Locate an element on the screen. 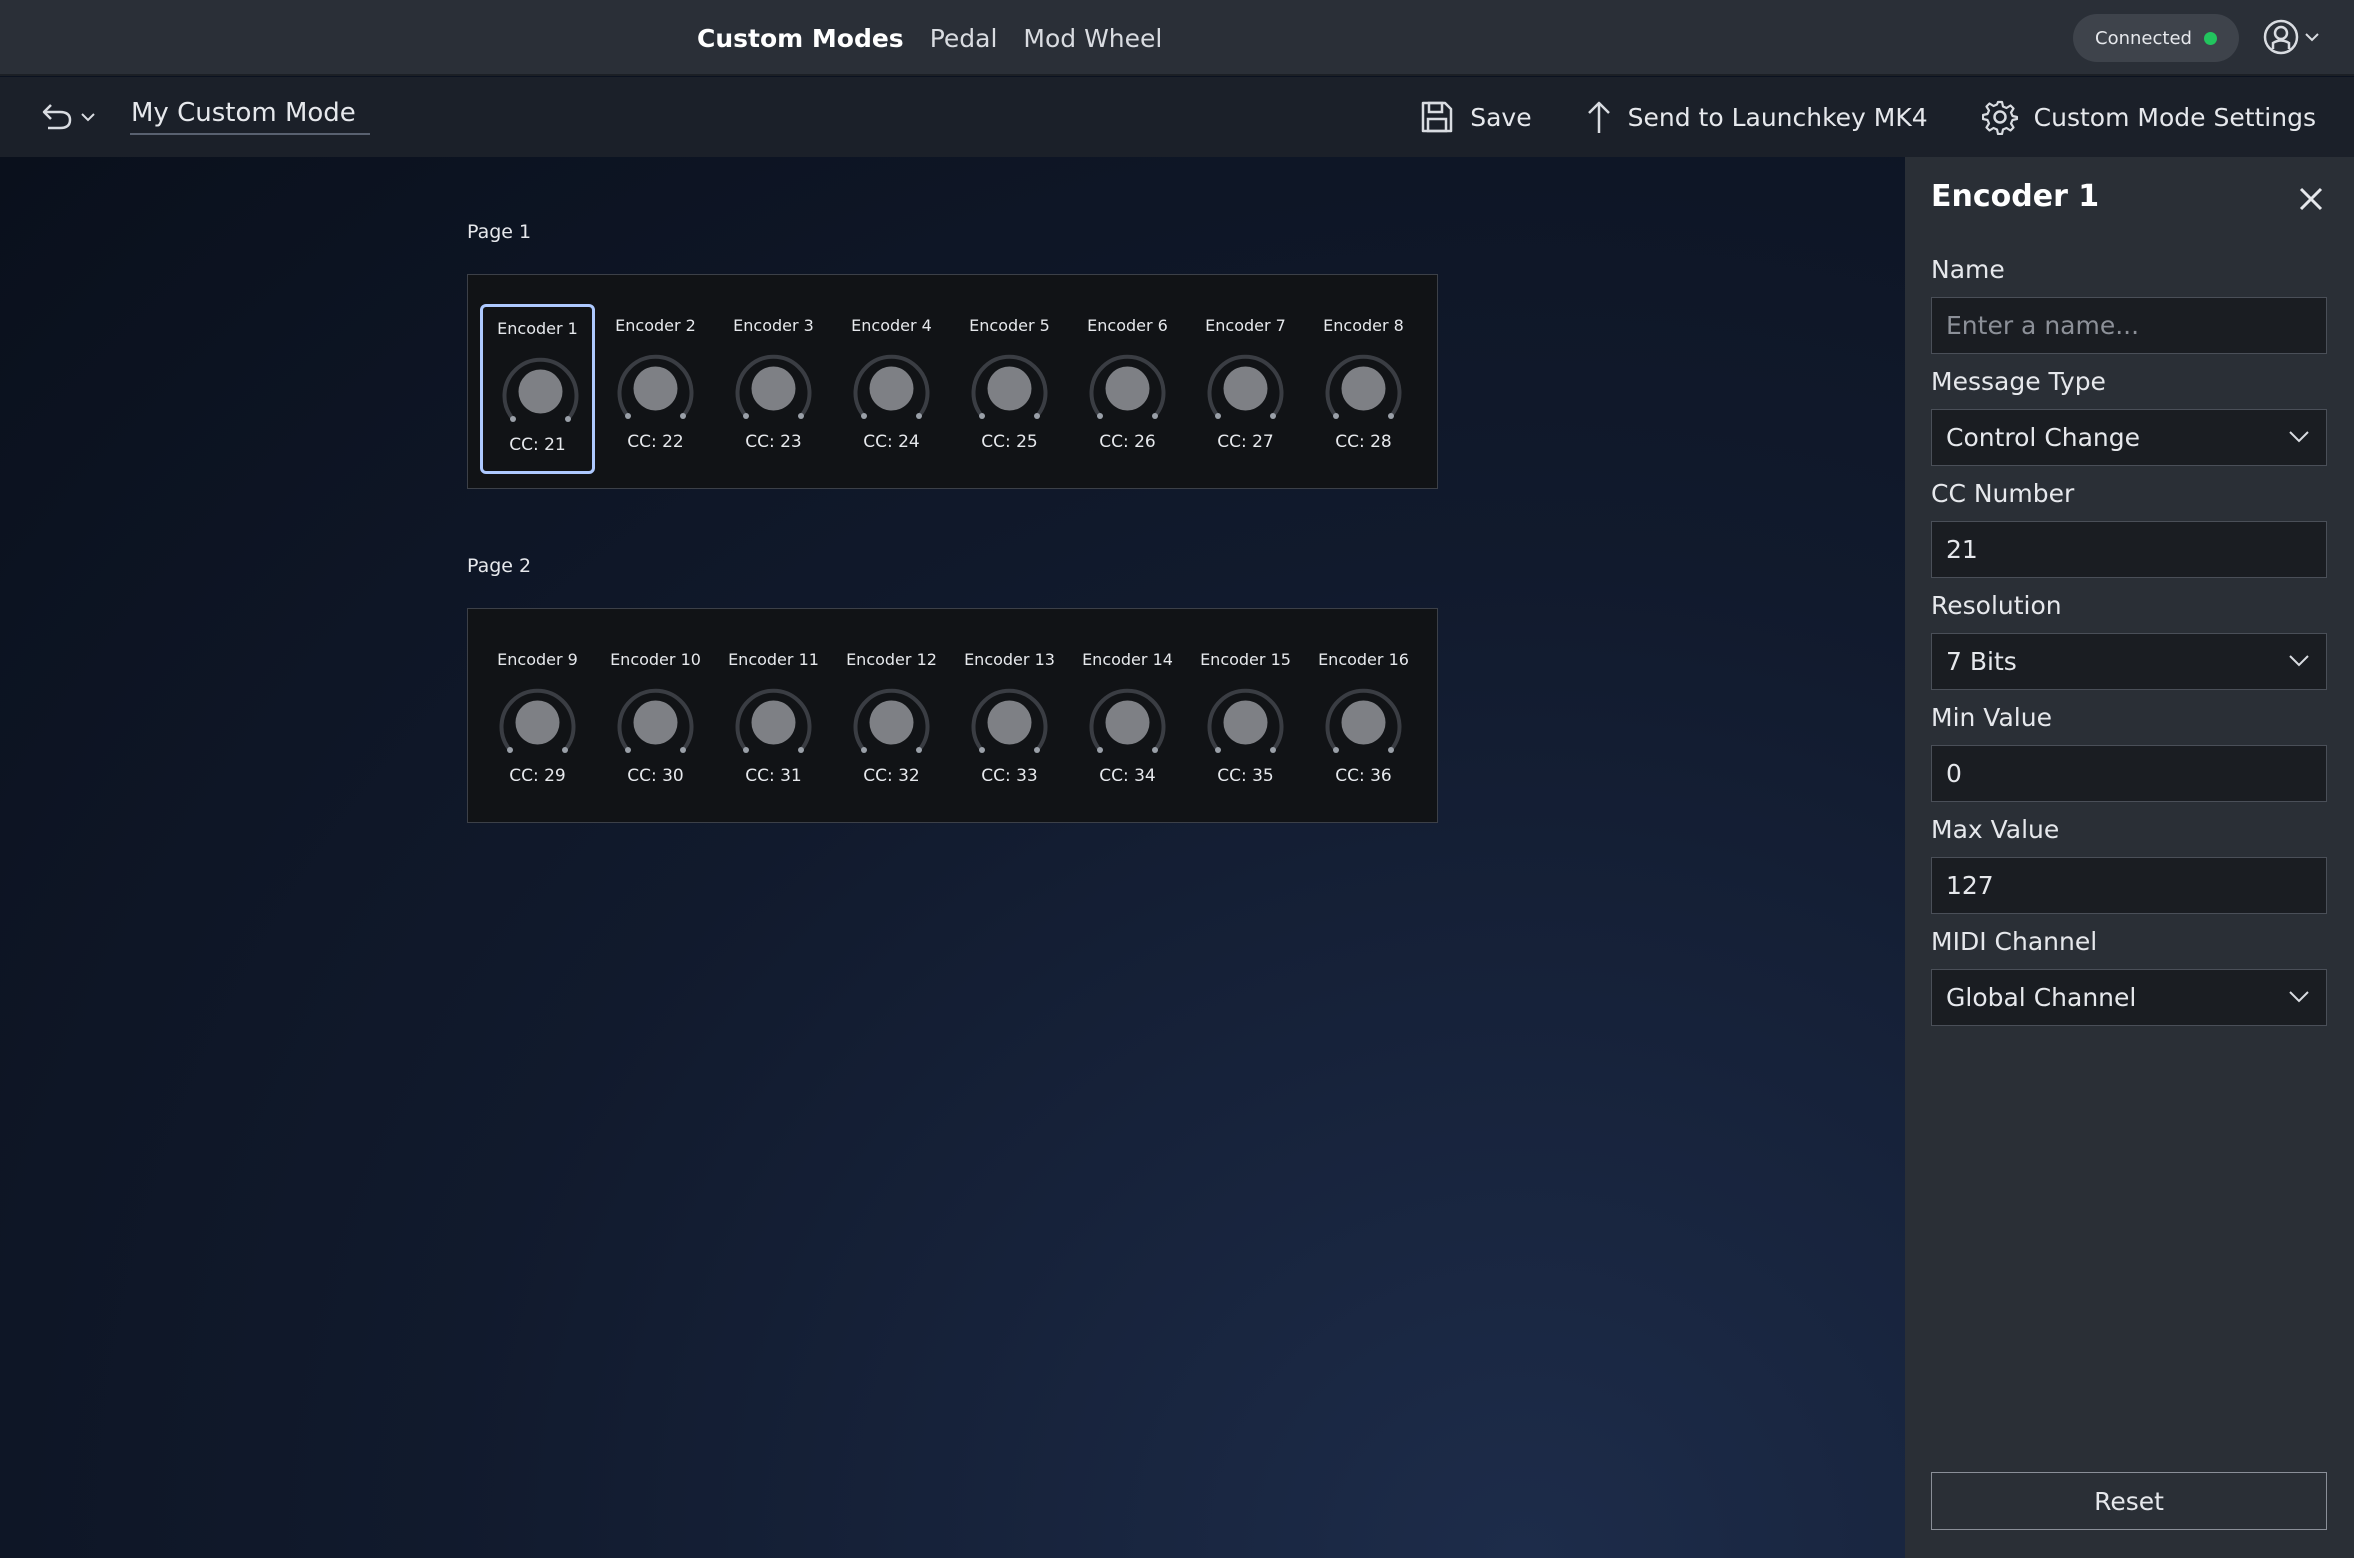  min-value-label: Min Value is located at coordinates (1991, 717).